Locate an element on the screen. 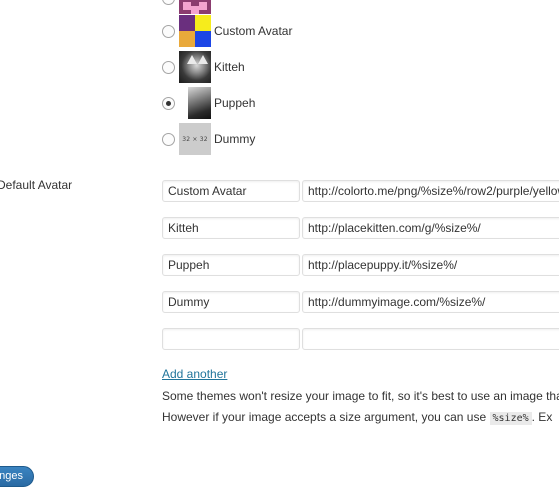 Image resolution: width=559 pixels, height=490 pixels. add-another-link: Add another is located at coordinates (194, 374).